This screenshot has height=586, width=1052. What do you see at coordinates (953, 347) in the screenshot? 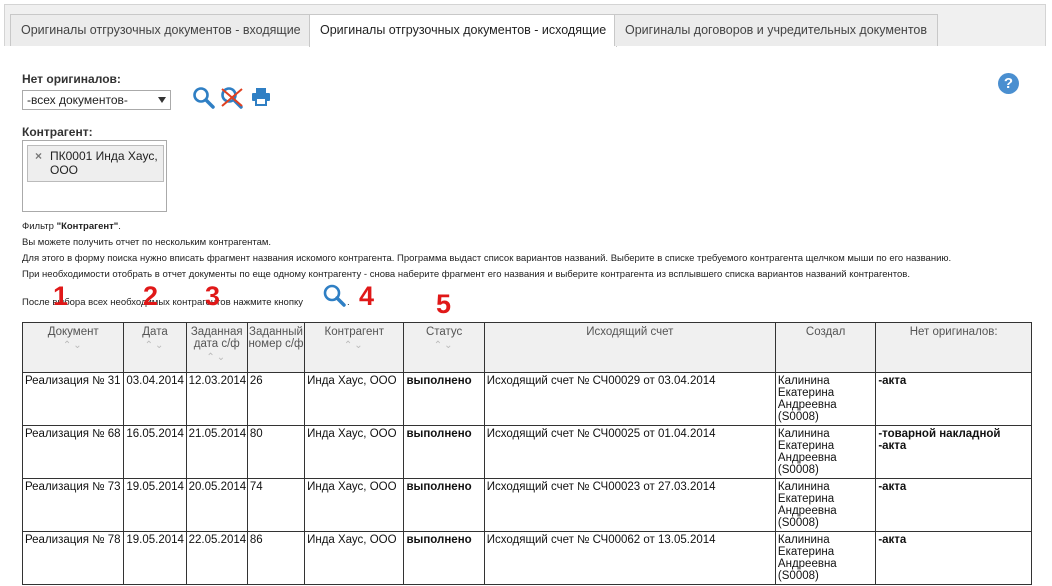
I see `column-header-missing-originals: Нет оригиналов:` at bounding box center [953, 347].